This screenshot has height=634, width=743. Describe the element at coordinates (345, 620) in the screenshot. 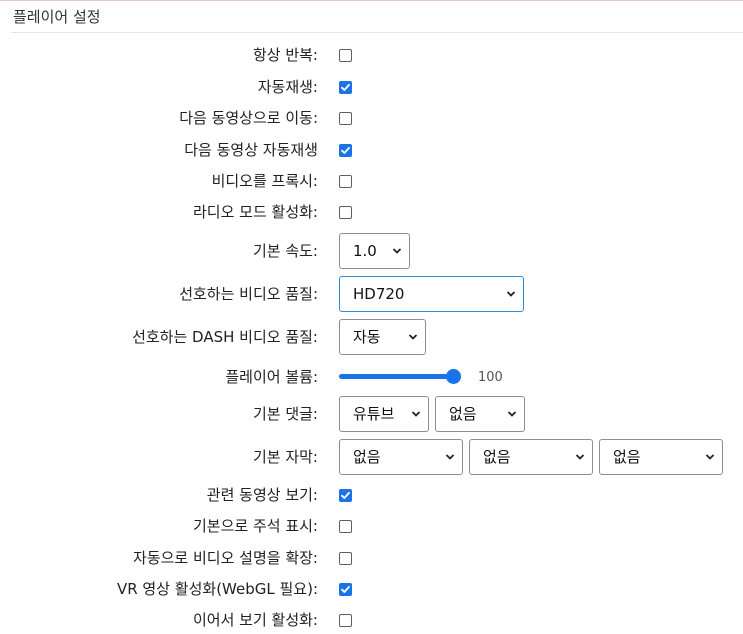

I see `save-position-checkbox` at that location.